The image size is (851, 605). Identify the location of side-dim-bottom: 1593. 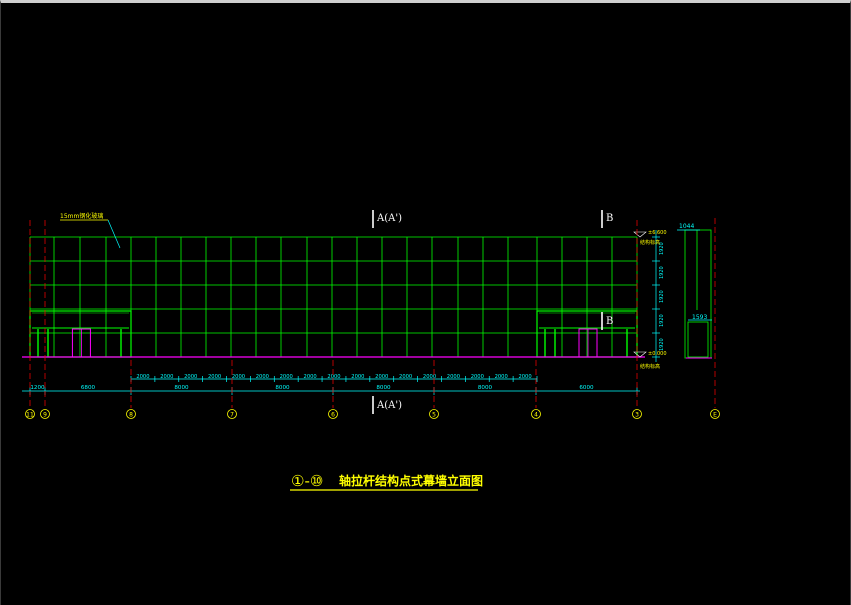
(699, 317).